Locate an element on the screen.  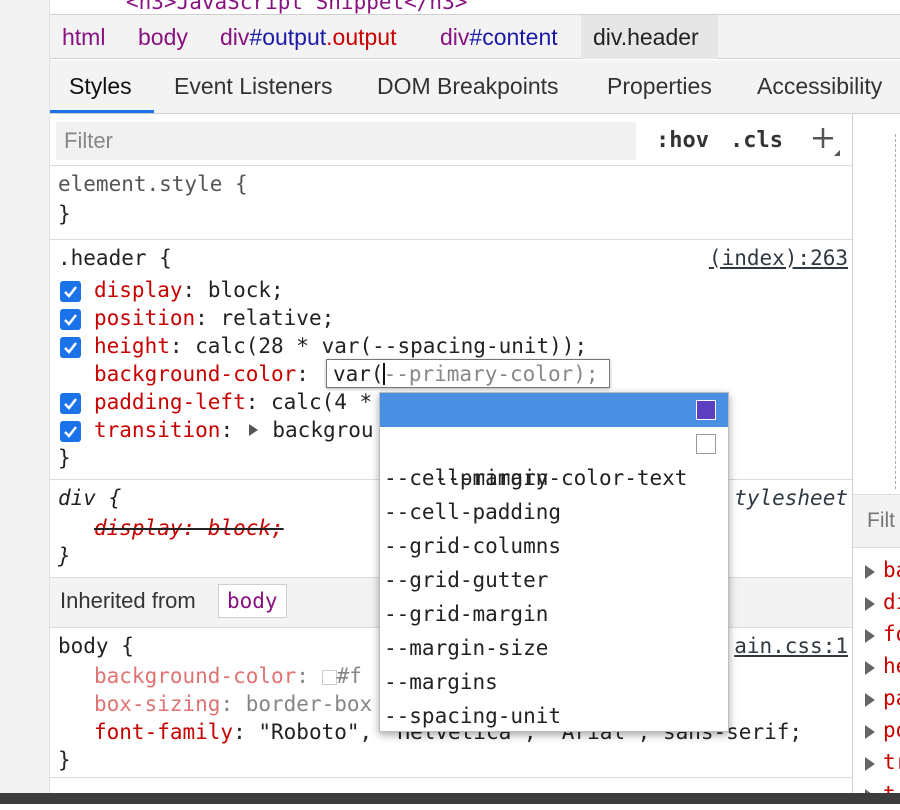
padding-left-checkbox is located at coordinates (70, 403).